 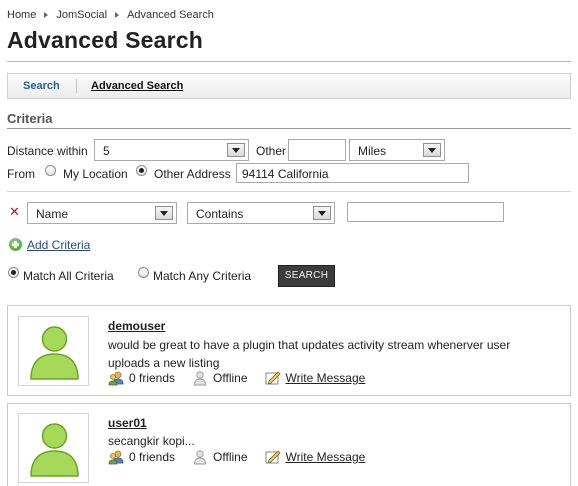 I want to click on criteria-value-input, so click(x=425, y=212).